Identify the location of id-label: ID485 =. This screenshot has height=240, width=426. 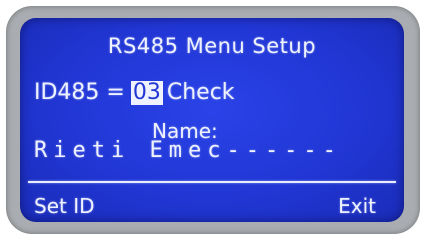
(79, 92).